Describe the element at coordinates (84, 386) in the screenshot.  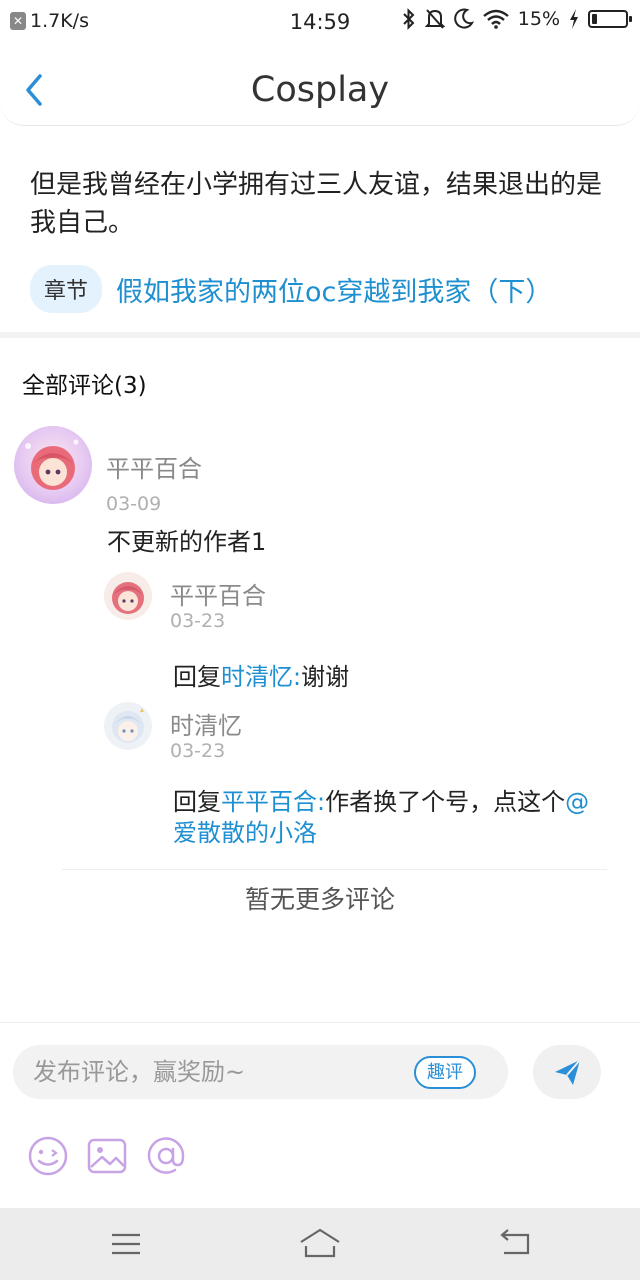
I see `comments-title: 全部评论(3)` at that location.